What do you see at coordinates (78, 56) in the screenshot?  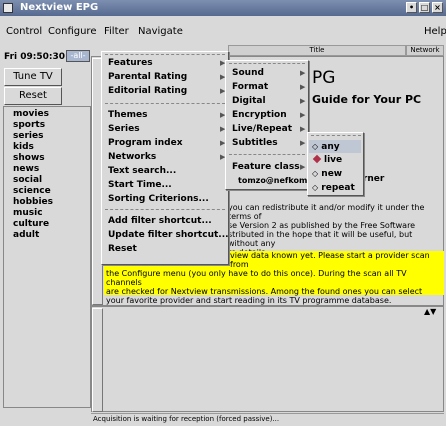 I see `all-networks-button: -all-` at bounding box center [78, 56].